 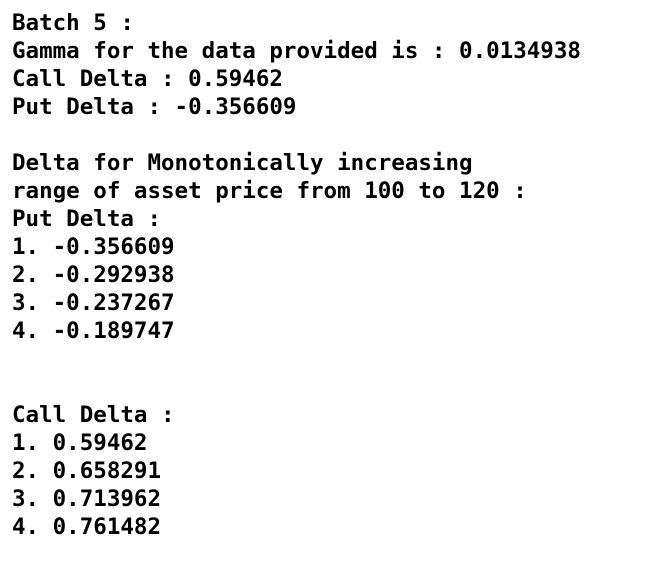 I want to click on put-delta-item: 3. -0.237267, so click(x=93, y=303).